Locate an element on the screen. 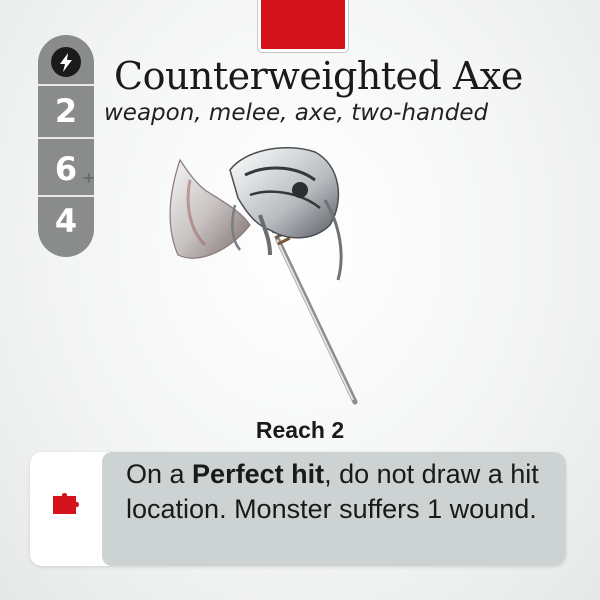 The image size is (600, 600). speed-circle is located at coordinates (66, 62).